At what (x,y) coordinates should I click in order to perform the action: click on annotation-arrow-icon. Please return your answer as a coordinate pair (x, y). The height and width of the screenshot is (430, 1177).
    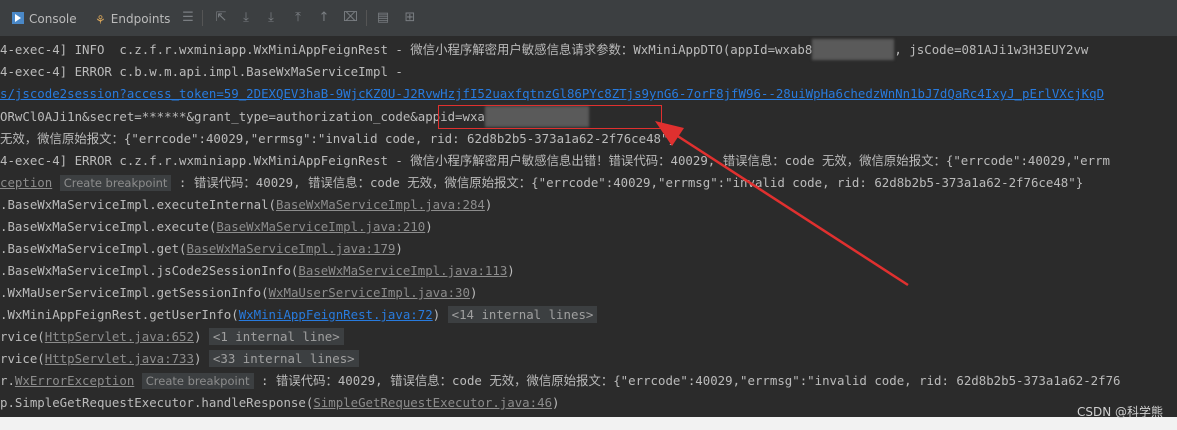
    Looking at the image, I should click on (782, 204).